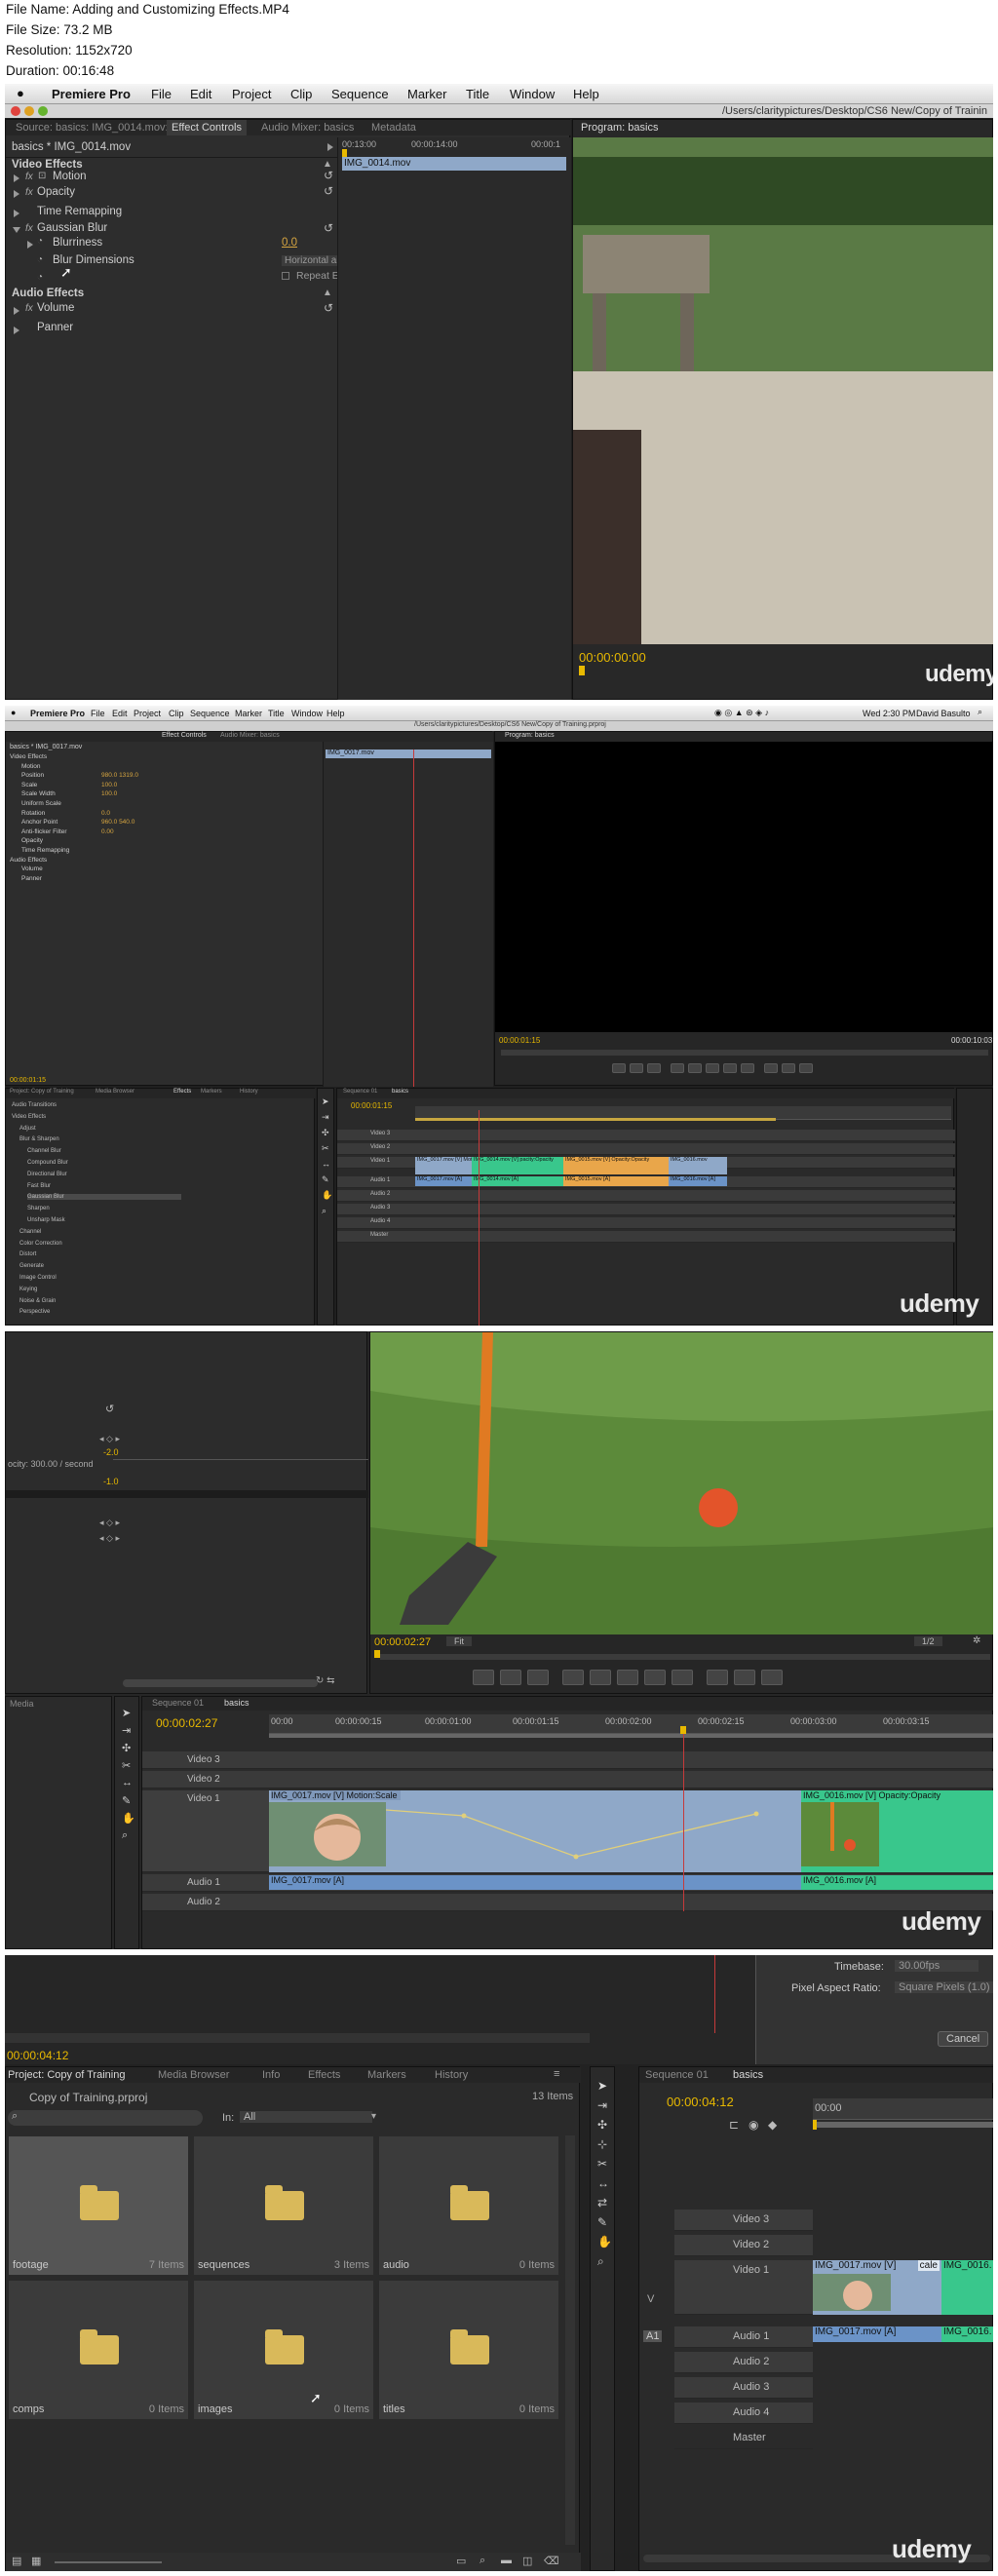 Image resolution: width=998 pixels, height=2576 pixels. Describe the element at coordinates (13, 712) in the screenshot. I see `apple-icon: ●` at that location.